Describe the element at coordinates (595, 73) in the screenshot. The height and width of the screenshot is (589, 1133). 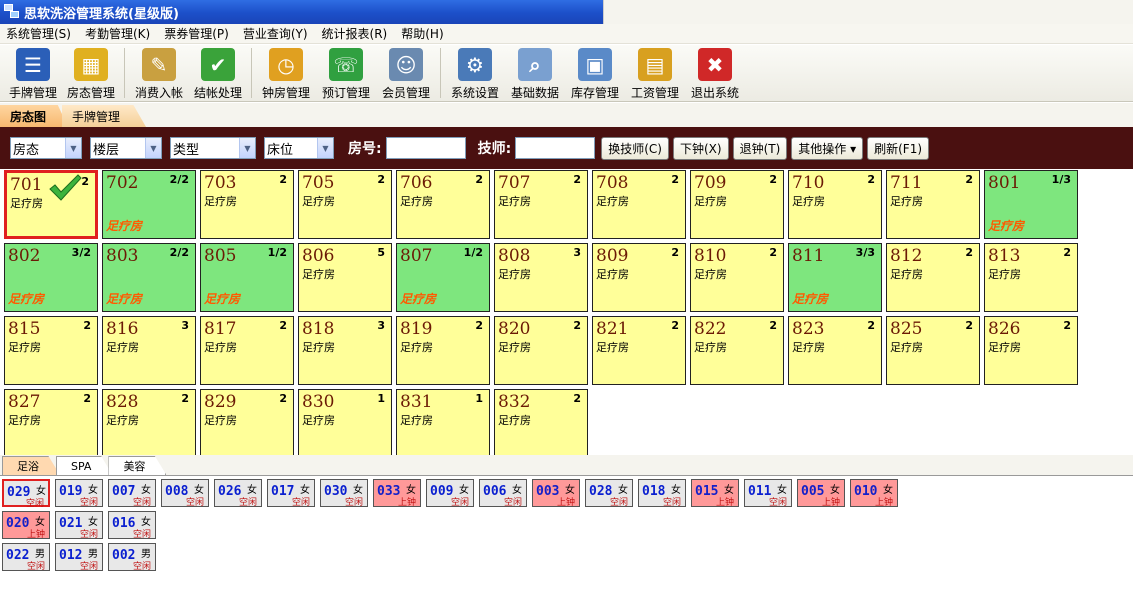
I see `toolbar-button-12: ▣ 库存管理` at that location.